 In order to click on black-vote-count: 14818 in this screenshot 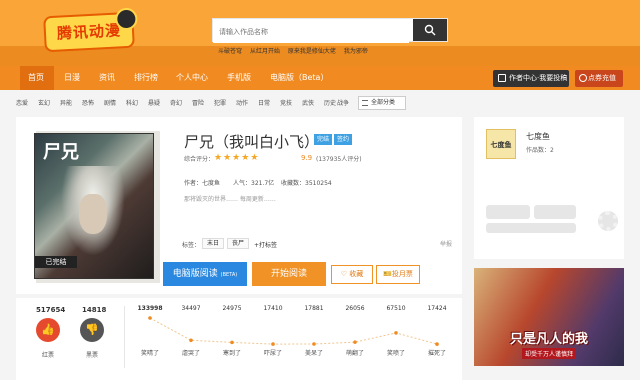, I will do `click(94, 310)`.